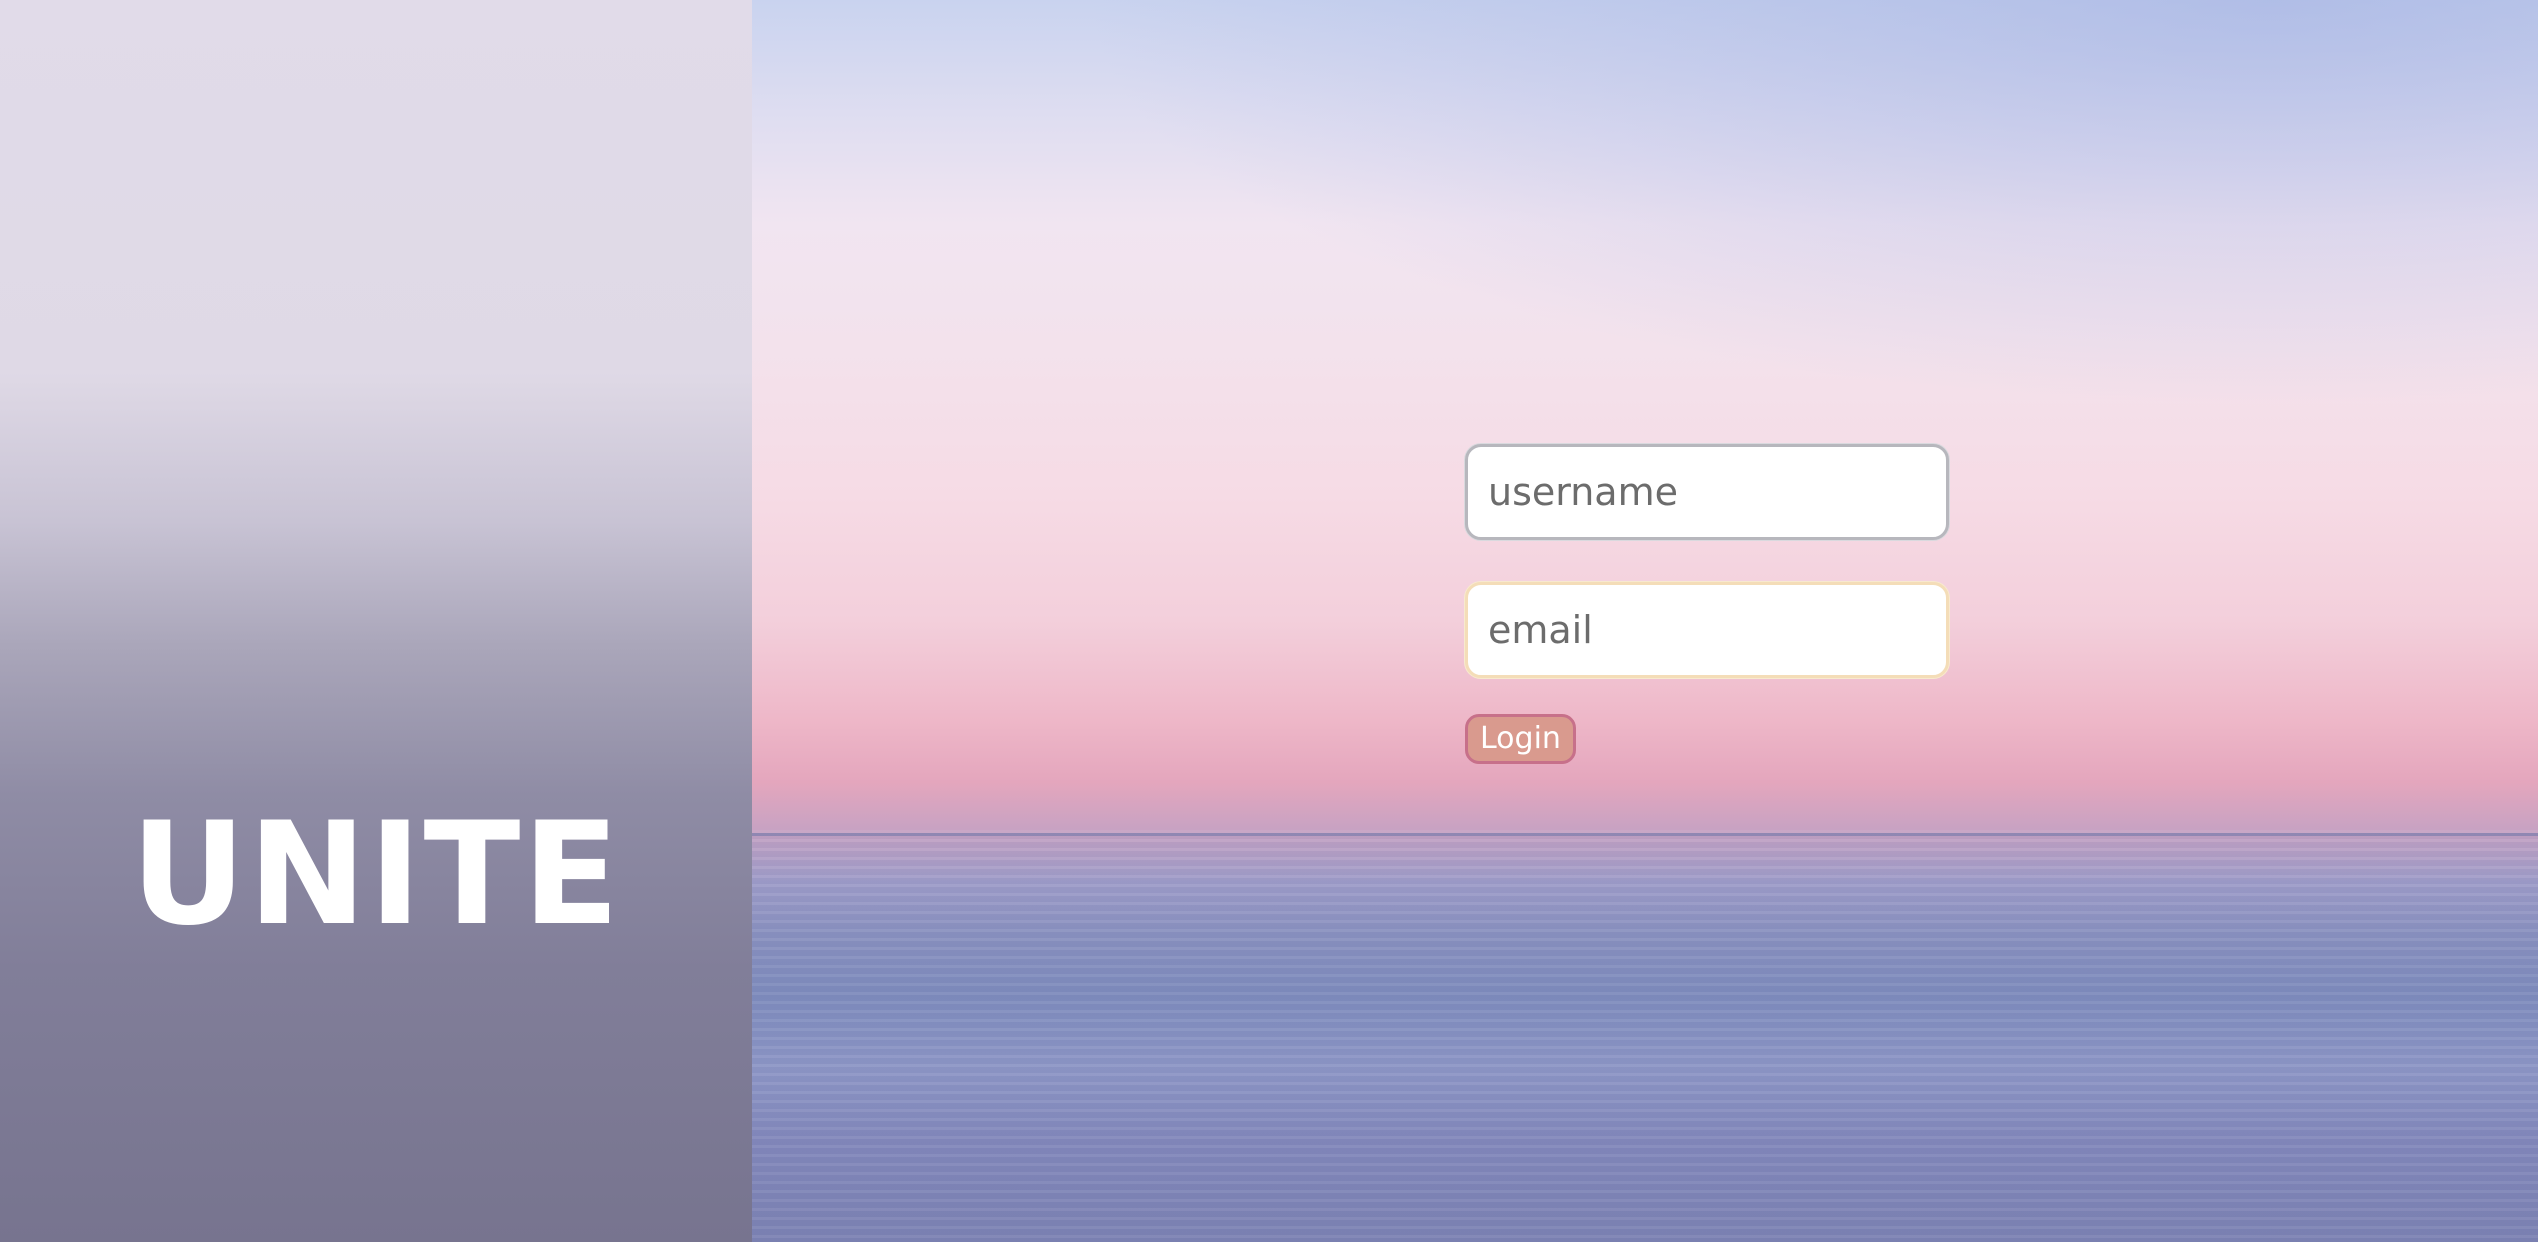 This screenshot has width=2538, height=1242. Describe the element at coordinates (1707, 492) in the screenshot. I see `username-input` at that location.